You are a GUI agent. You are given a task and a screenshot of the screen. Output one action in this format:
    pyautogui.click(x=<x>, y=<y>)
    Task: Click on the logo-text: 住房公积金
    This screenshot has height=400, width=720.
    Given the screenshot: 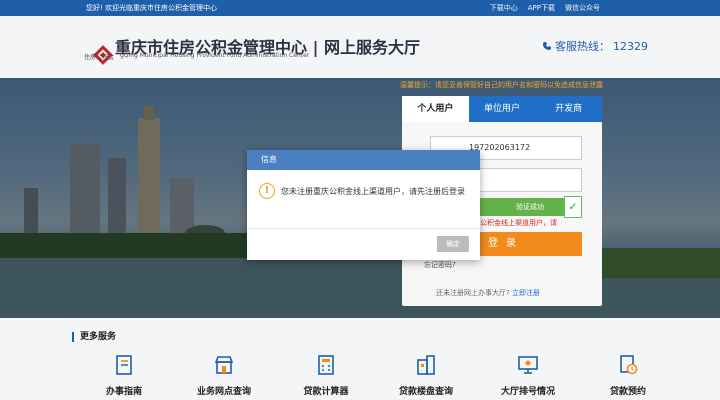 What is the action you would take?
    pyautogui.click(x=99, y=57)
    